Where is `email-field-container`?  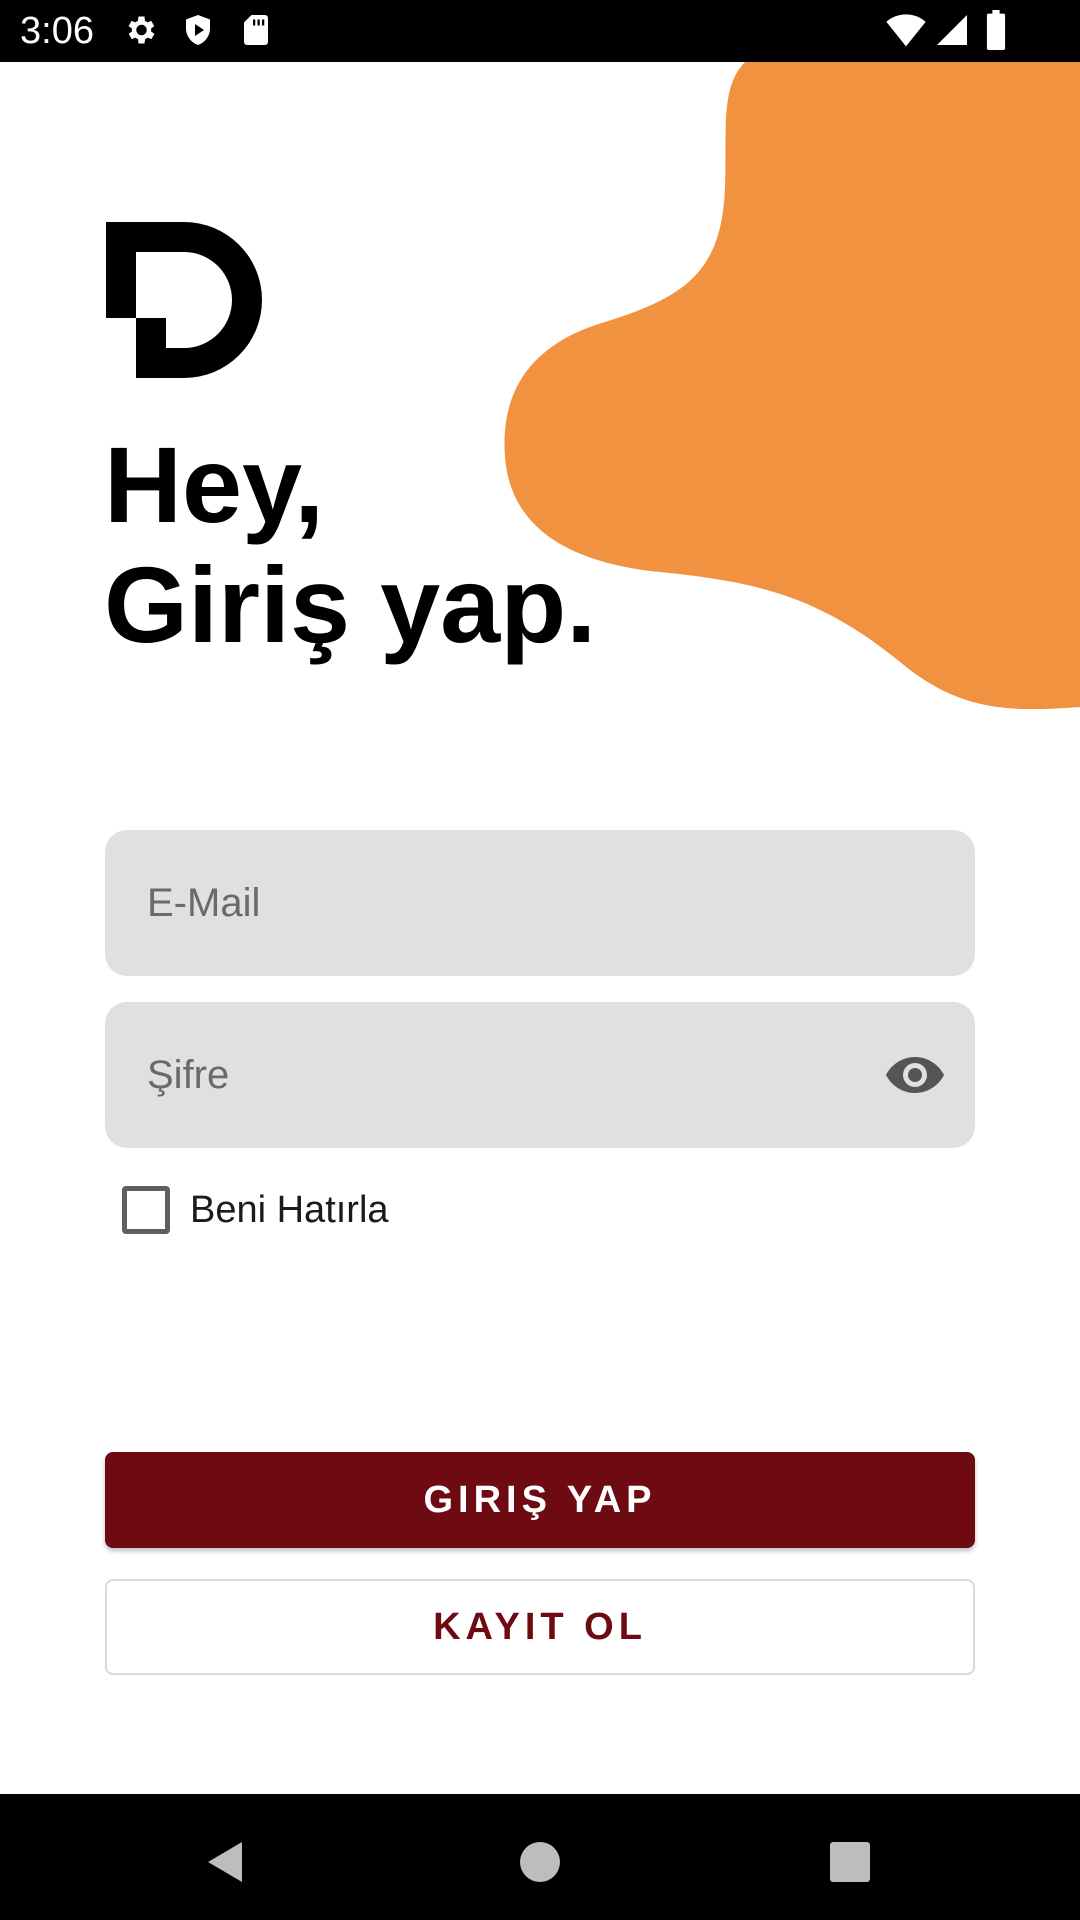
email-field-container is located at coordinates (540, 903).